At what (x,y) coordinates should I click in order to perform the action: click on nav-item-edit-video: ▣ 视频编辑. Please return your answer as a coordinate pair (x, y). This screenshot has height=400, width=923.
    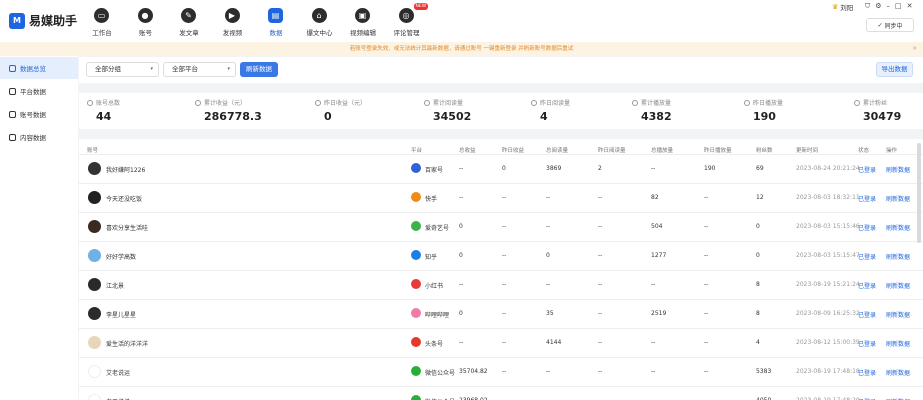
    Looking at the image, I should click on (363, 21).